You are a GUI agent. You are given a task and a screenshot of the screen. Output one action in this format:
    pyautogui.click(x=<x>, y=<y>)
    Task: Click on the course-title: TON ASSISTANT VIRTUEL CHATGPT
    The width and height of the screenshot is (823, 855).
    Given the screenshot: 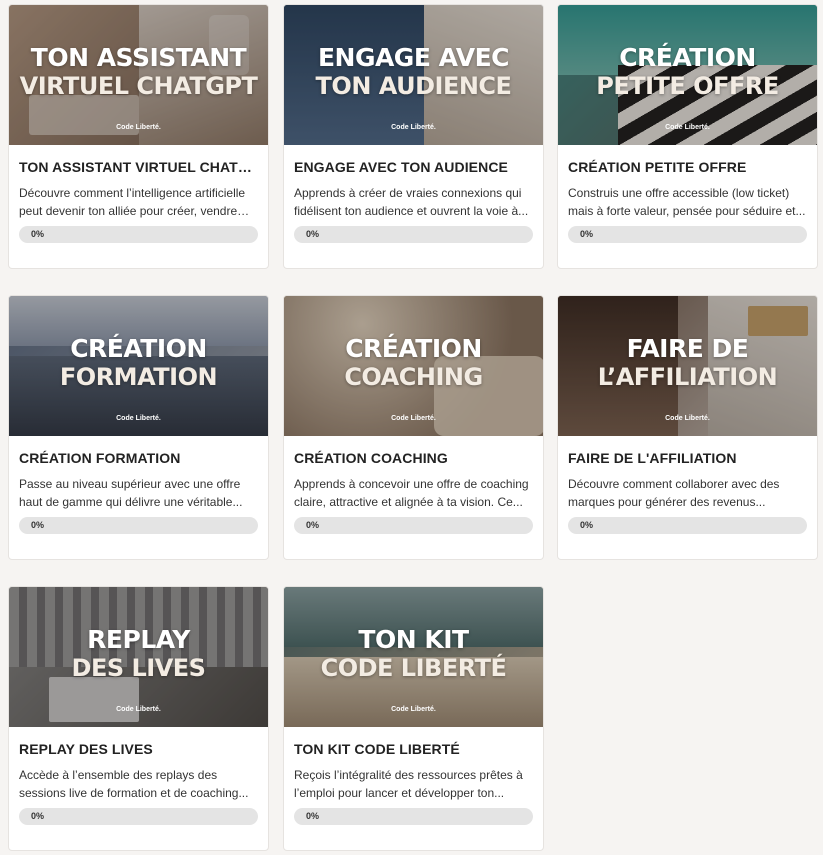 What is the action you would take?
    pyautogui.click(x=138, y=167)
    